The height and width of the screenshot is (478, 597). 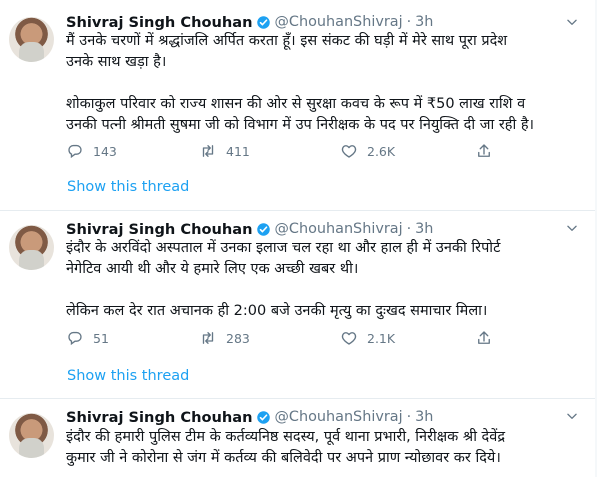 What do you see at coordinates (87, 338) in the screenshot?
I see `reply-button: 51` at bounding box center [87, 338].